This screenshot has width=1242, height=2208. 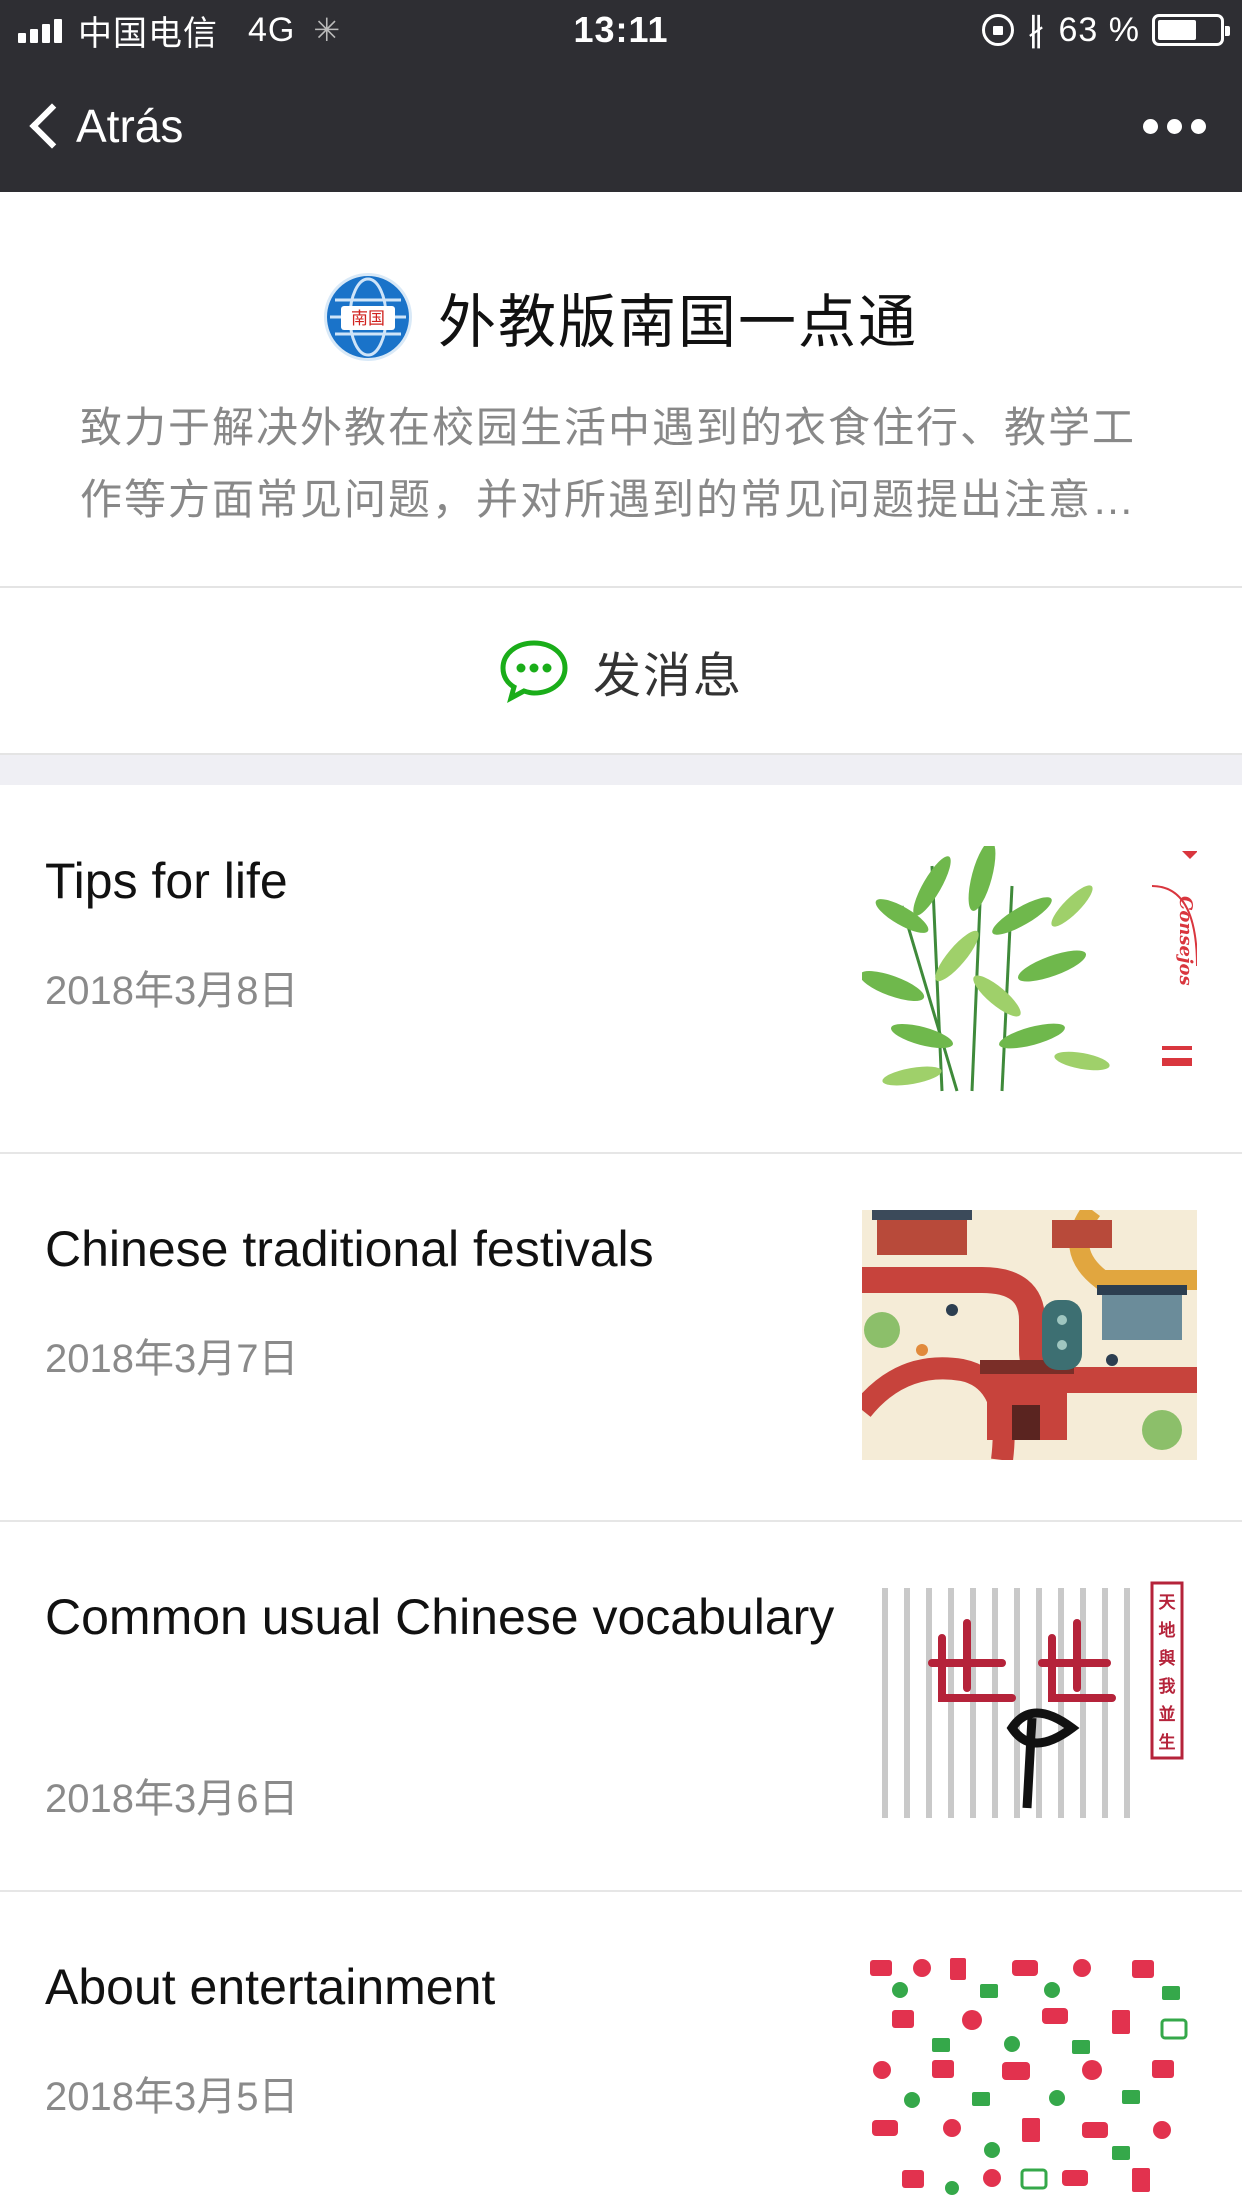 What do you see at coordinates (667, 676) in the screenshot?
I see `send-message-label: 发消息` at bounding box center [667, 676].